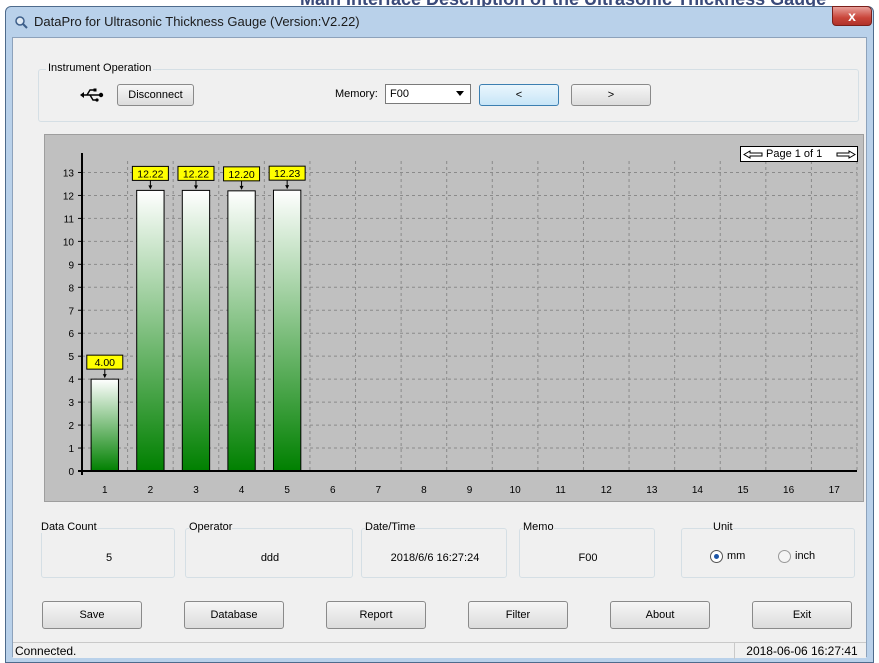 The width and height of the screenshot is (879, 663). I want to click on chevron-down-icon, so click(460, 93).